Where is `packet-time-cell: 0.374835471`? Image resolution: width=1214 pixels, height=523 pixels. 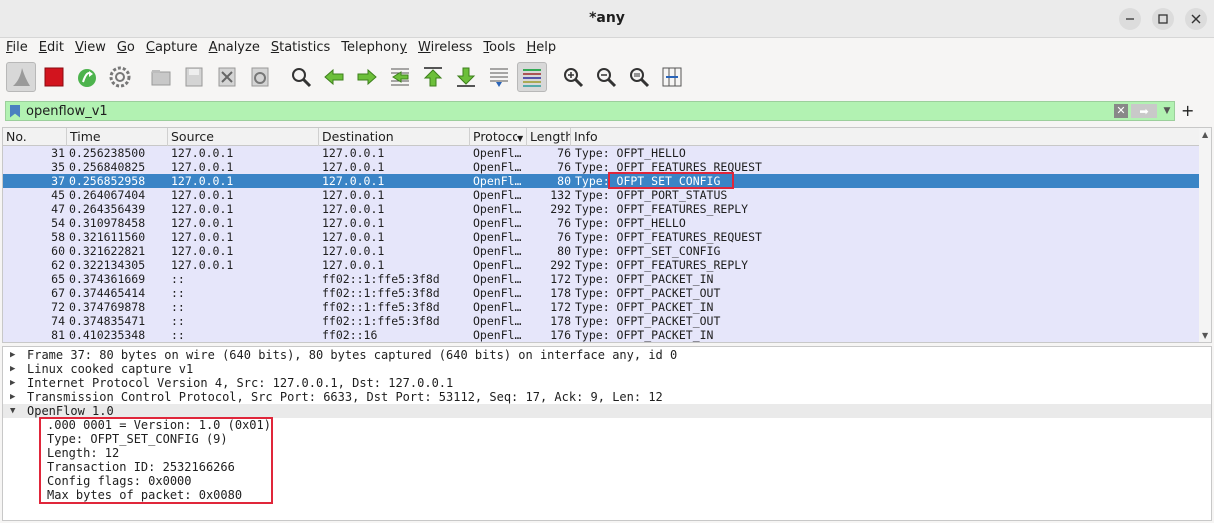 packet-time-cell: 0.374835471 is located at coordinates (107, 321).